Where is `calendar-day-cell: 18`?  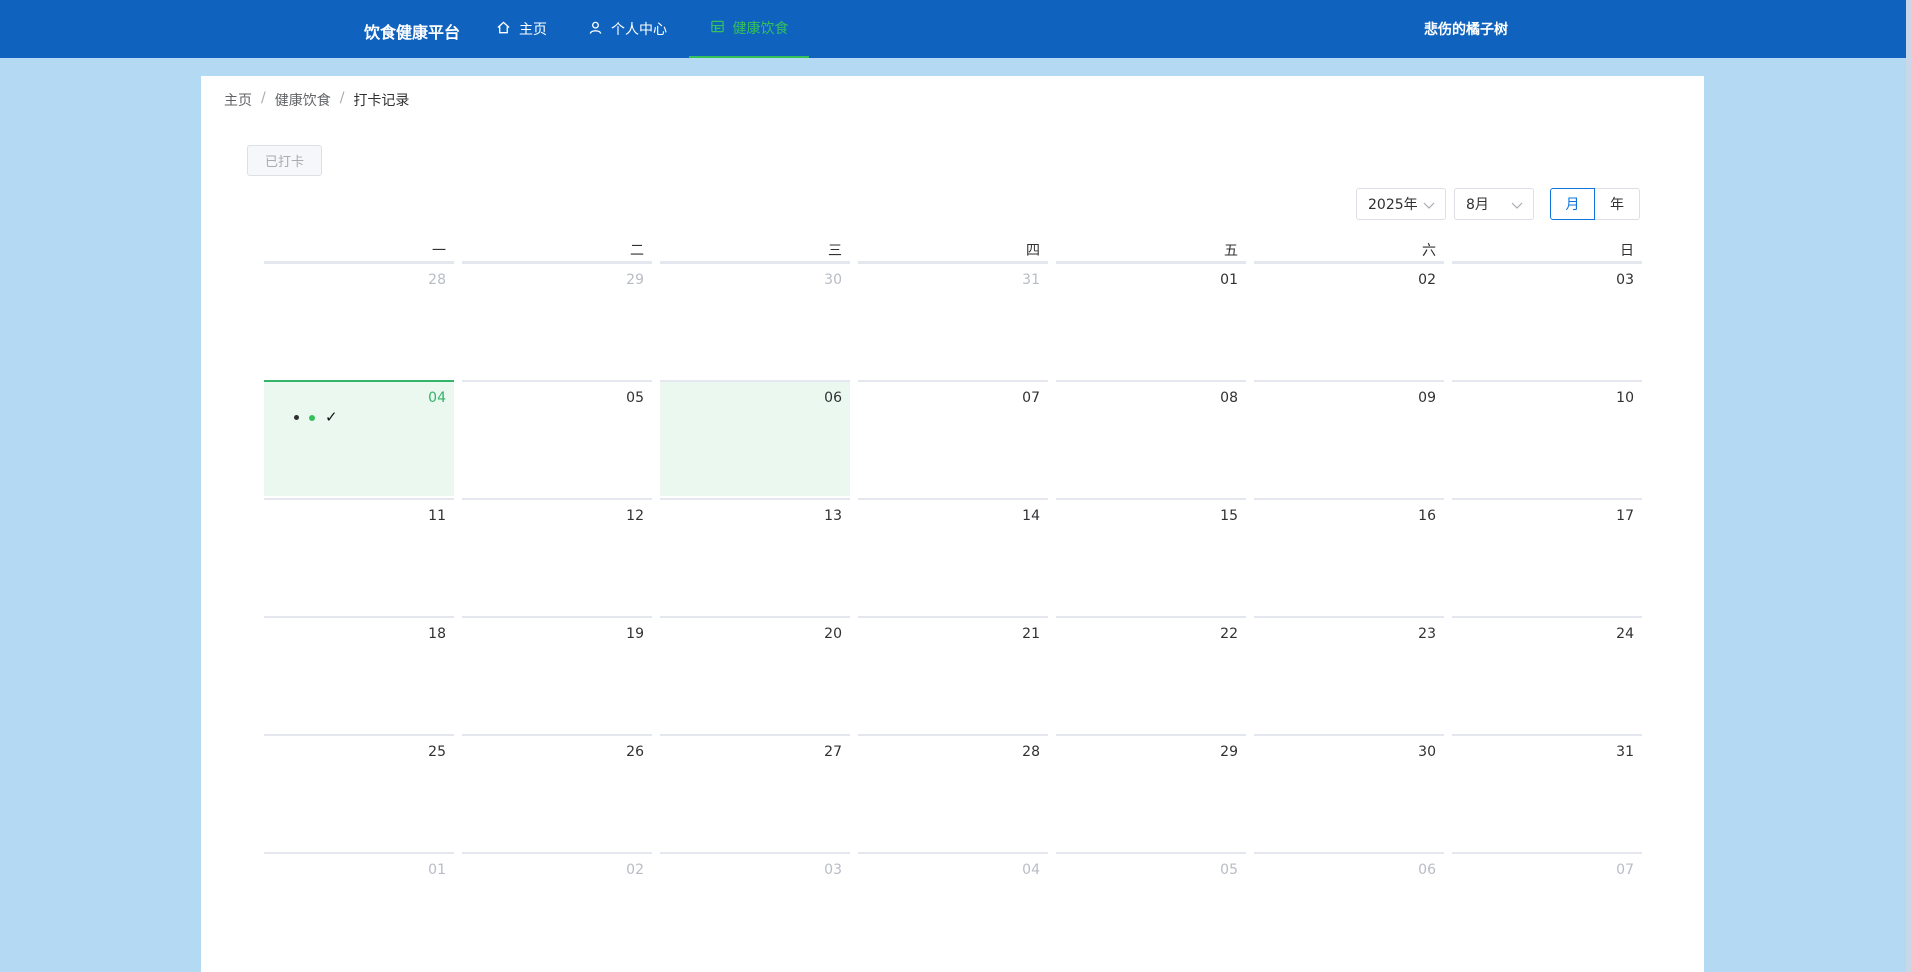
calendar-day-cell: 18 is located at coordinates (359, 674).